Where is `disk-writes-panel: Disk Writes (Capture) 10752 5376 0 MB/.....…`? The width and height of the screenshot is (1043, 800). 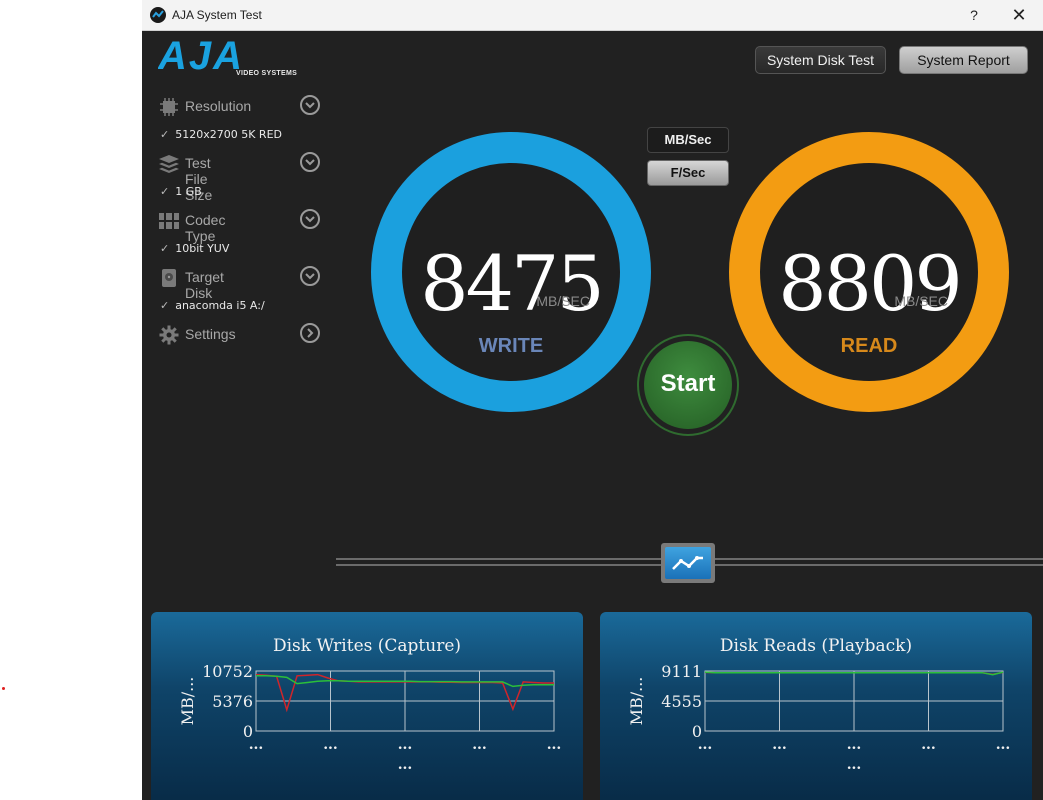 disk-writes-panel: Disk Writes (Capture) 10752 5376 0 MB/.....… is located at coordinates (367, 706).